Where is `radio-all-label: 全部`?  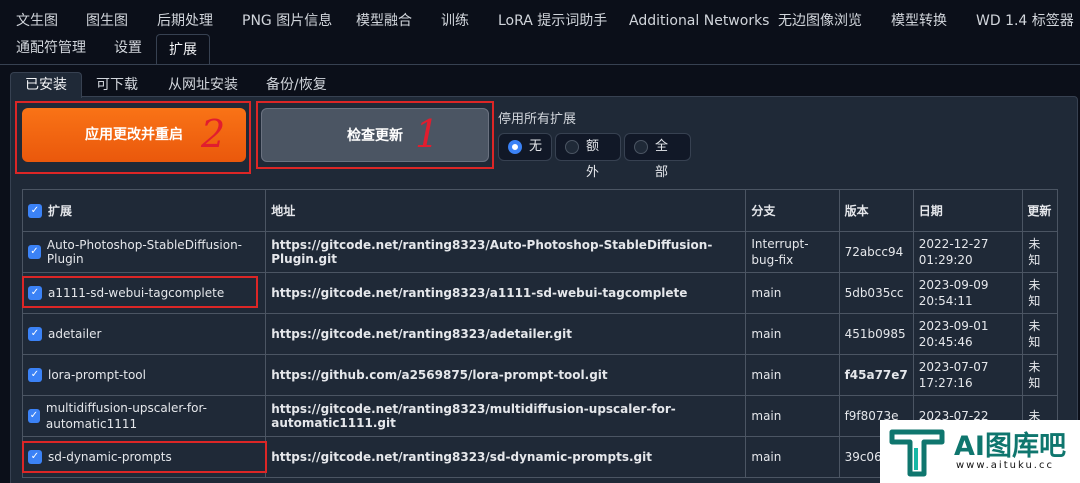
radio-all-label: 全部 is located at coordinates (662, 159).